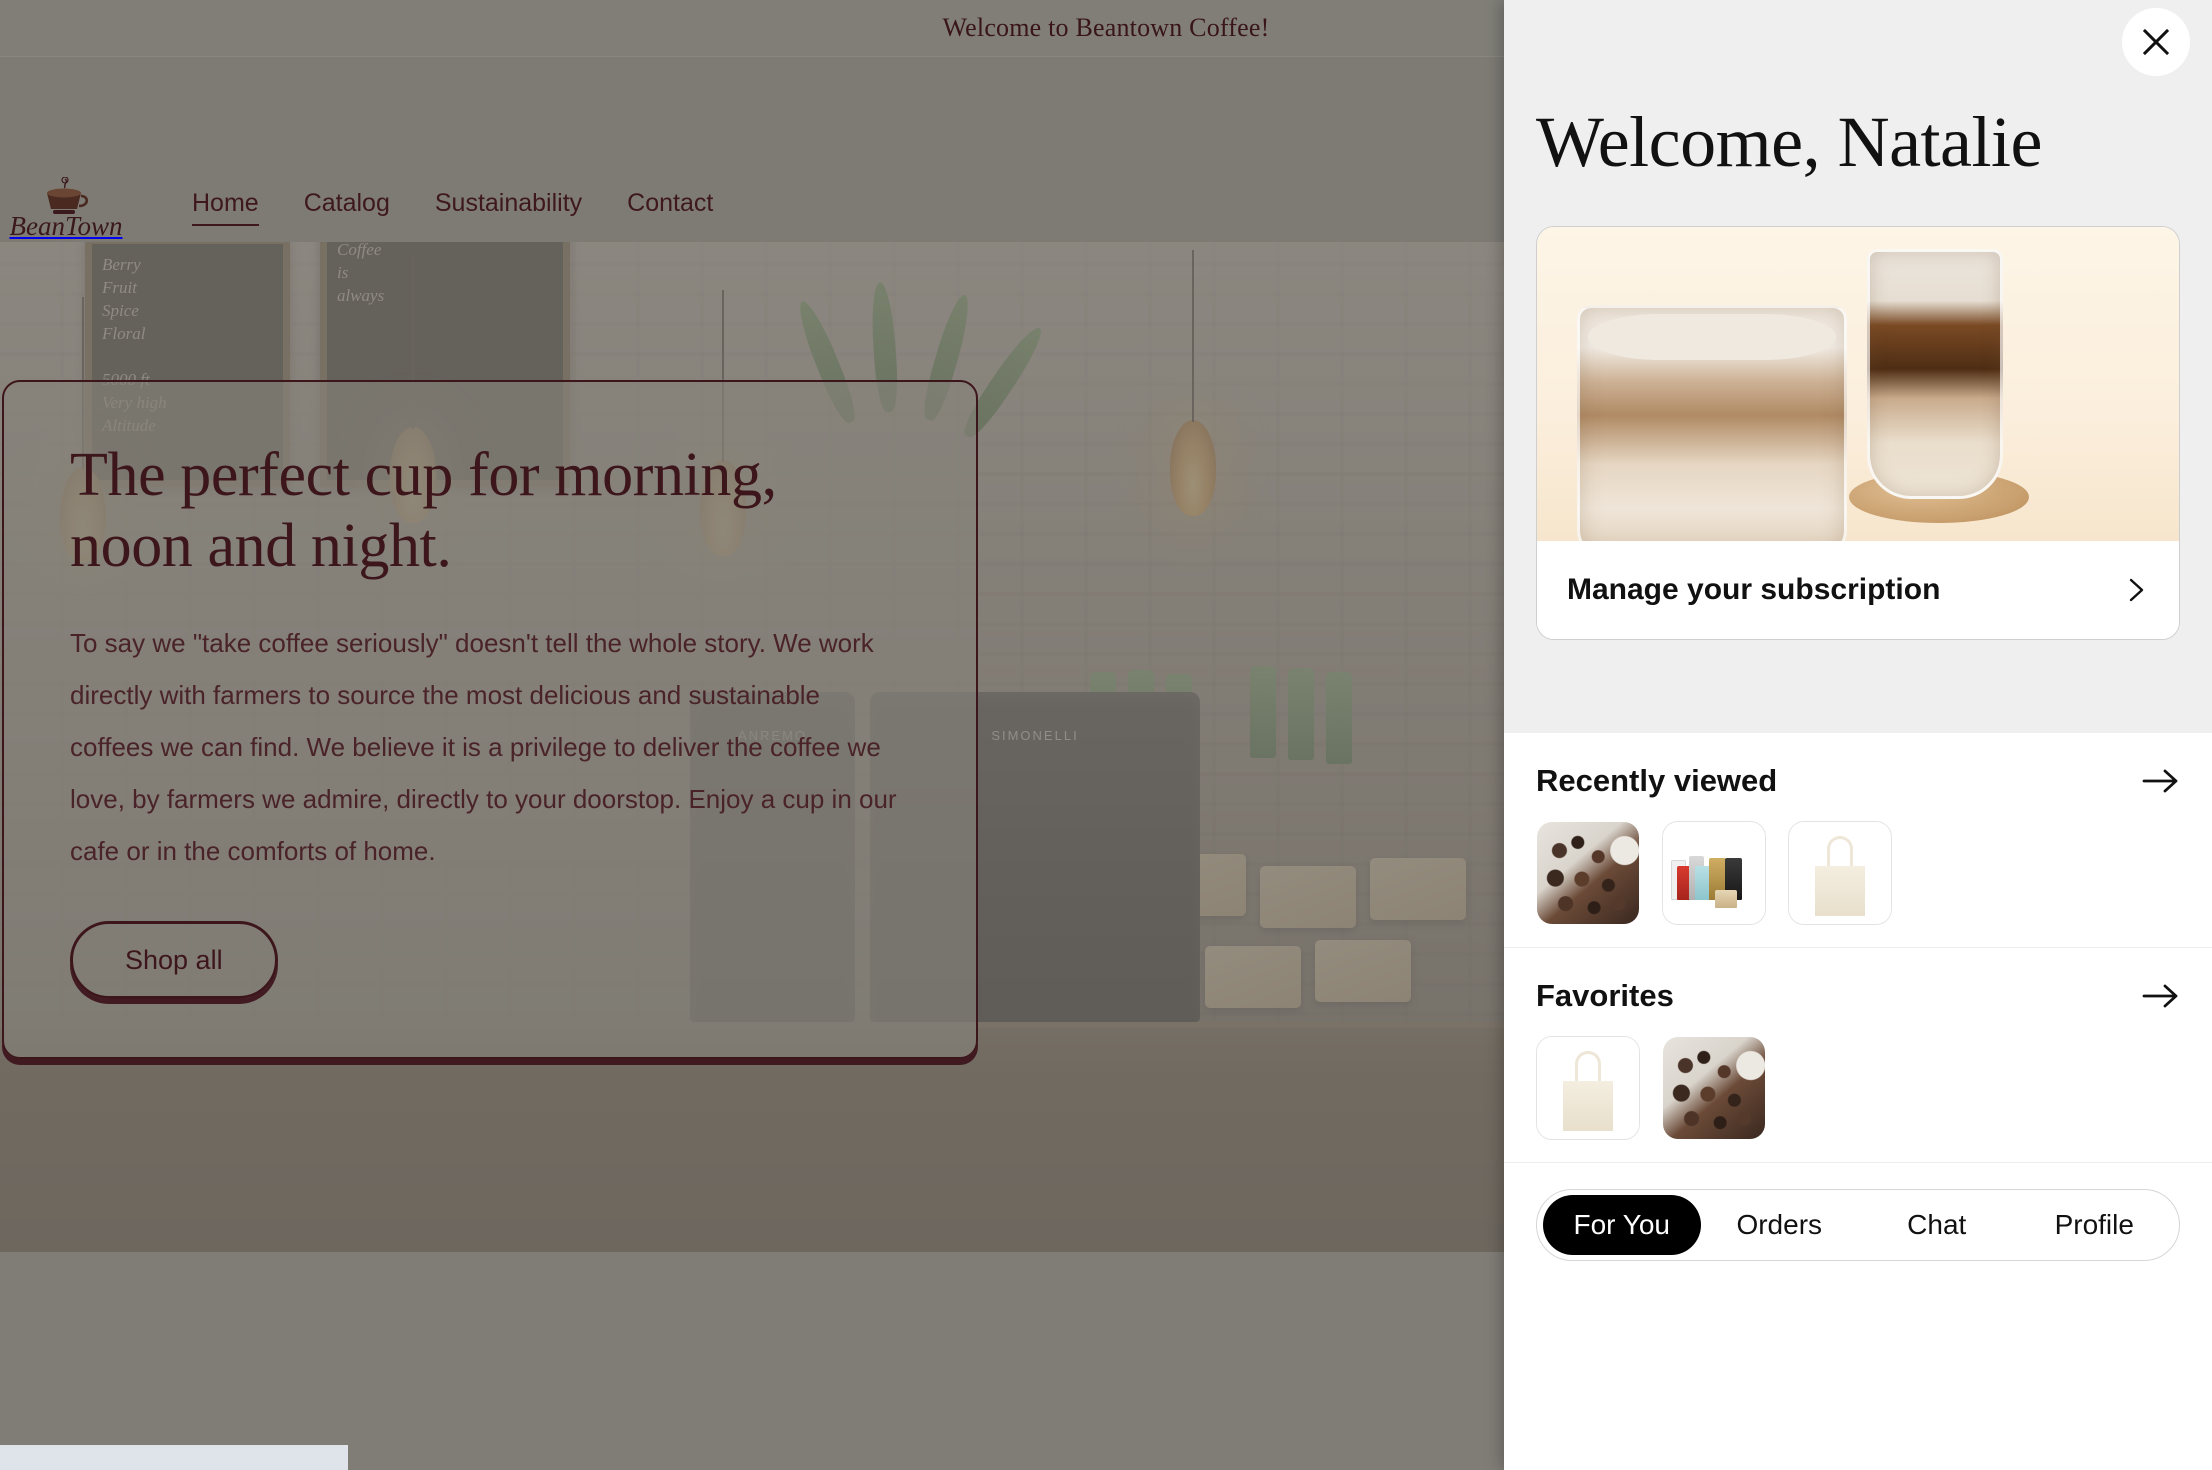 Image resolution: width=2212 pixels, height=1470 pixels. I want to click on section-title-favorites: Favorites, so click(1605, 995).